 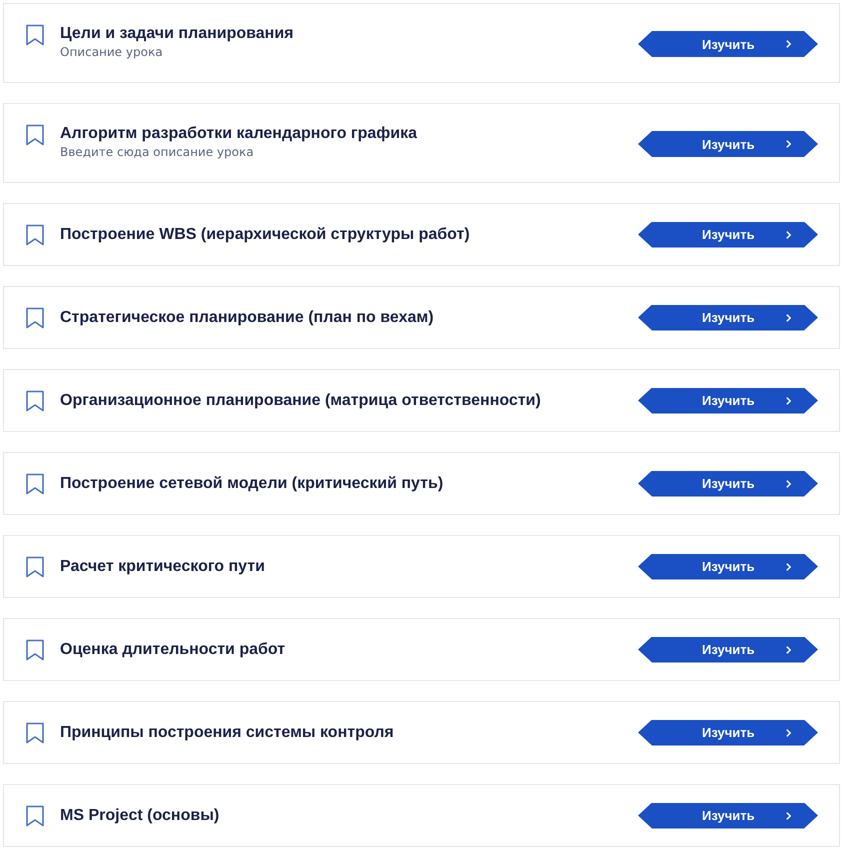 What do you see at coordinates (163, 566) in the screenshot?
I see `lesson-title: Расчет критического пути` at bounding box center [163, 566].